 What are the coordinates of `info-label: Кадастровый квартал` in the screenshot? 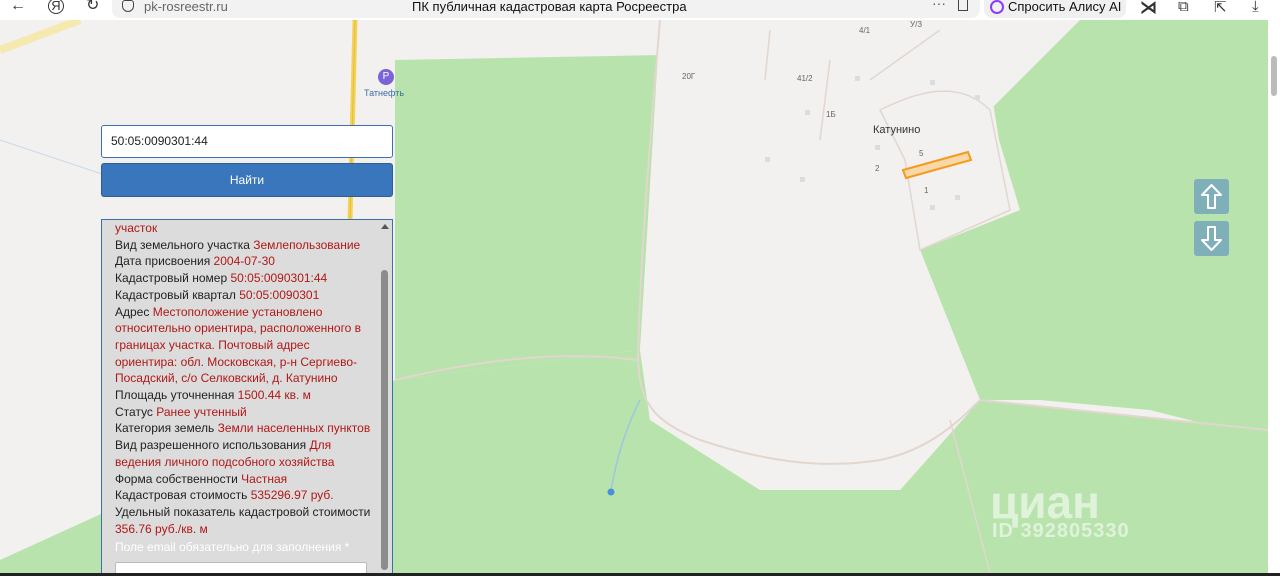 It's located at (175, 294).